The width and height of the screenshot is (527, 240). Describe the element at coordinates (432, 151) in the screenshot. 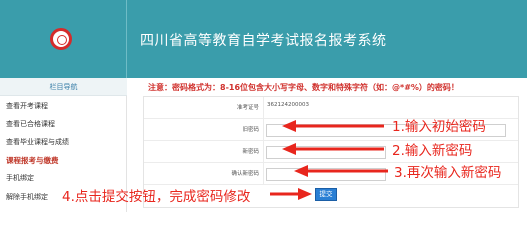

I see `annotation-step2: 2.输入新密码` at that location.